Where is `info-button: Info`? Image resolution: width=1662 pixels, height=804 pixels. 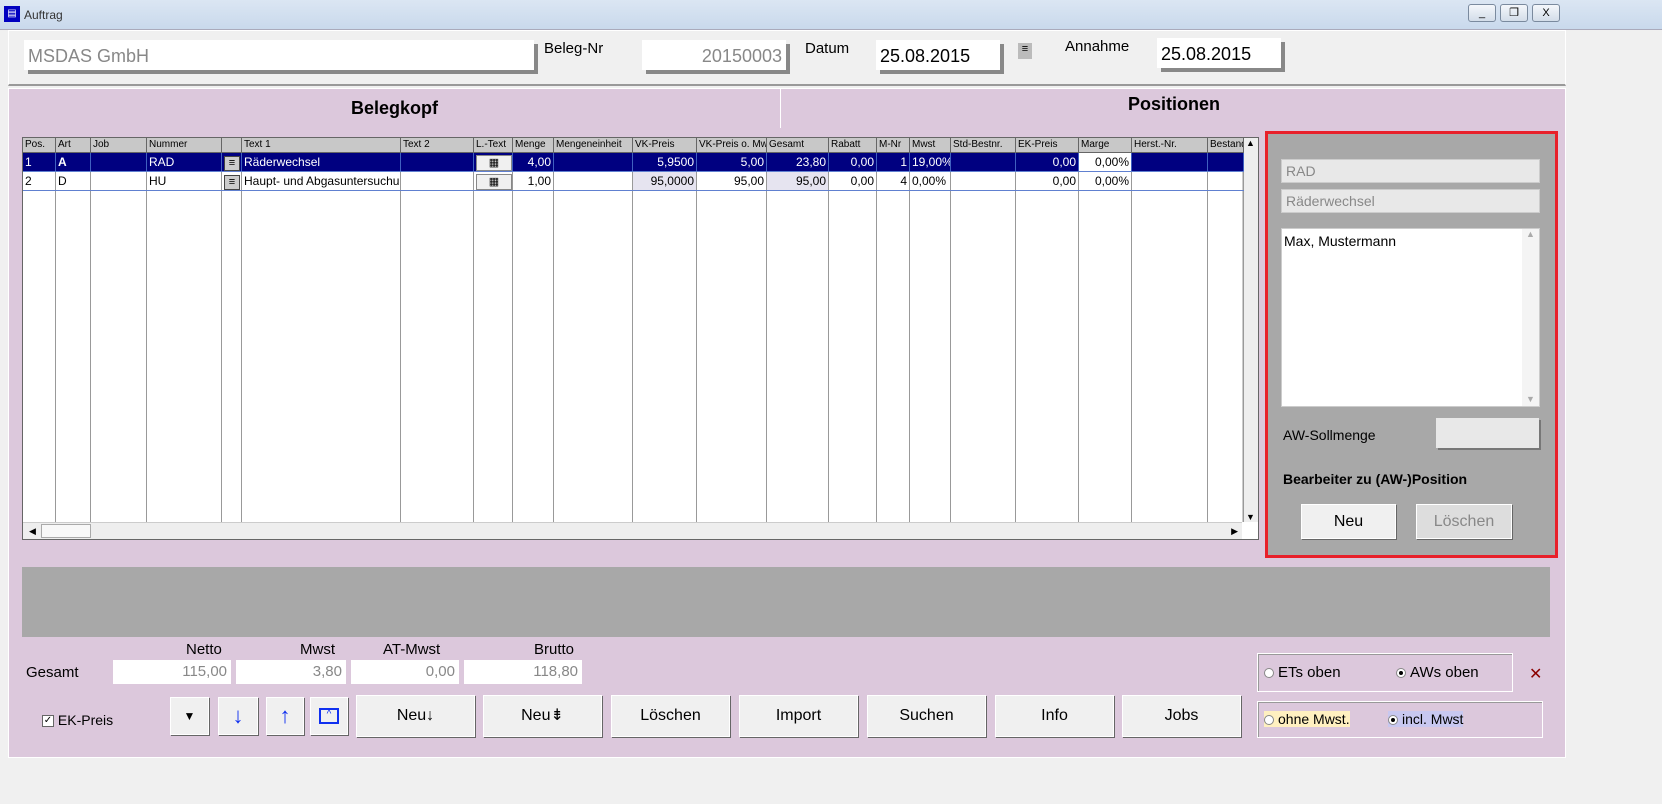 info-button: Info is located at coordinates (1054, 716).